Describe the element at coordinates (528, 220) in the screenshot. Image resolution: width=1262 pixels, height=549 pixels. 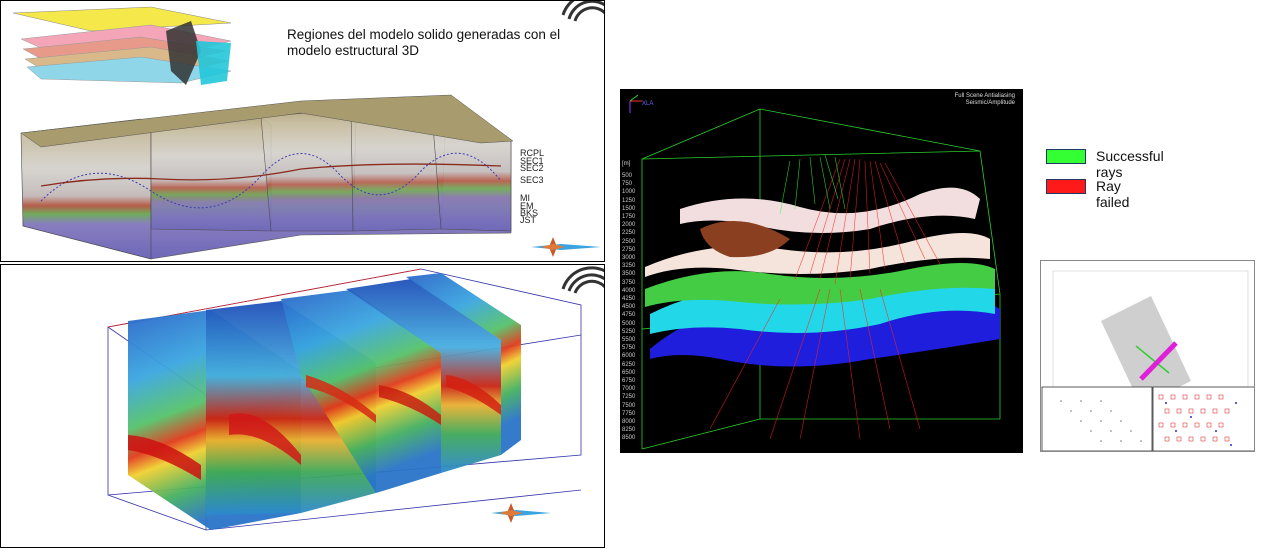
I see `horizon-label: JST` at that location.